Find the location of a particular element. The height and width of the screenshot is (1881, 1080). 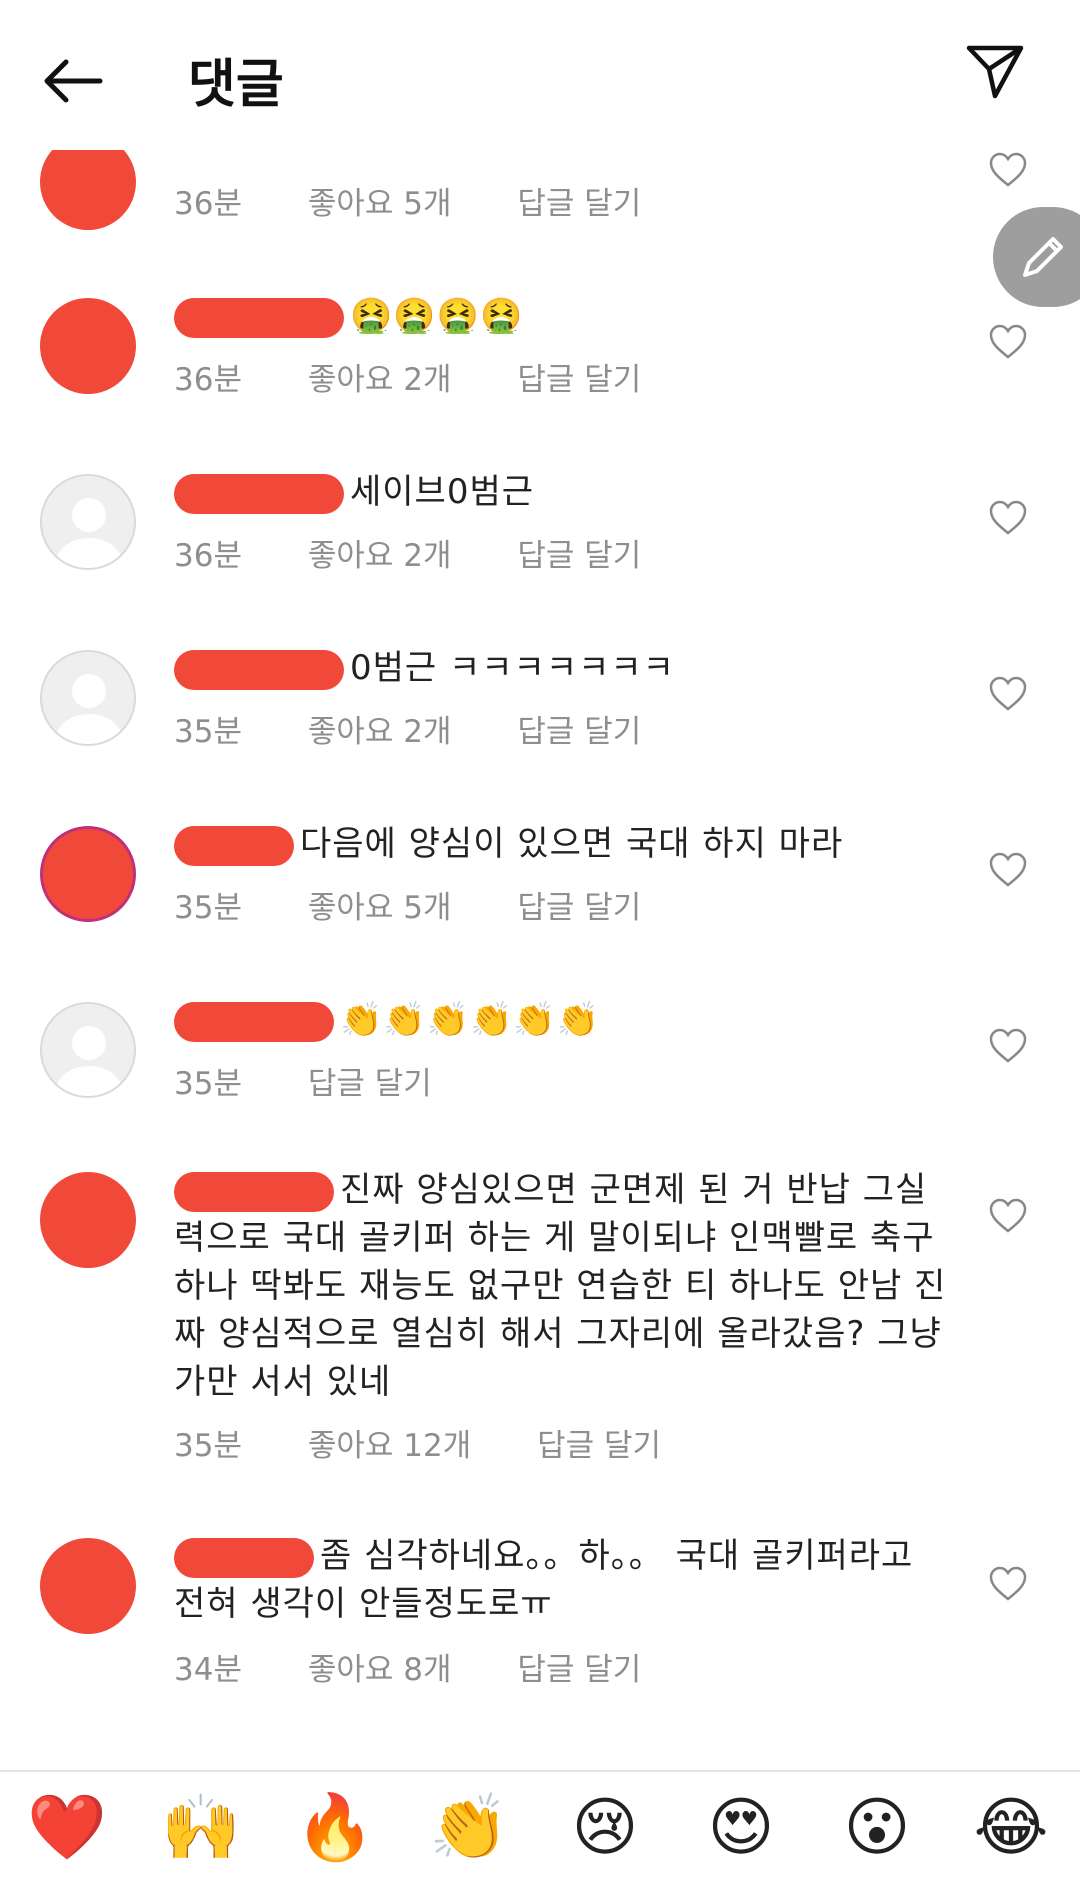

comment-item: 세이브0범근 36분 좋아요 2개 답글 달기 is located at coordinates (540, 553).